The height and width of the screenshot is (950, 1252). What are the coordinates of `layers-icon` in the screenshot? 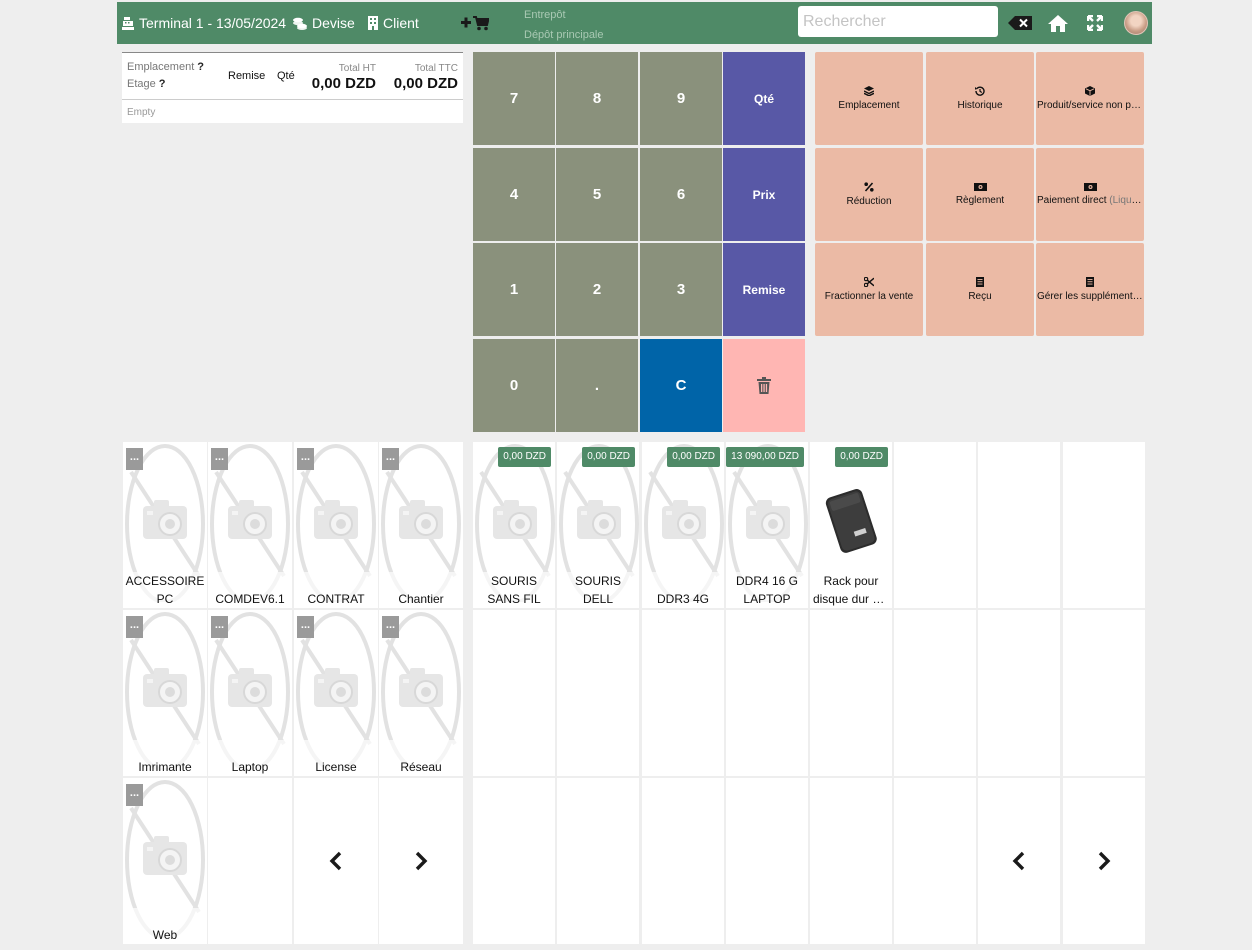 It's located at (869, 91).